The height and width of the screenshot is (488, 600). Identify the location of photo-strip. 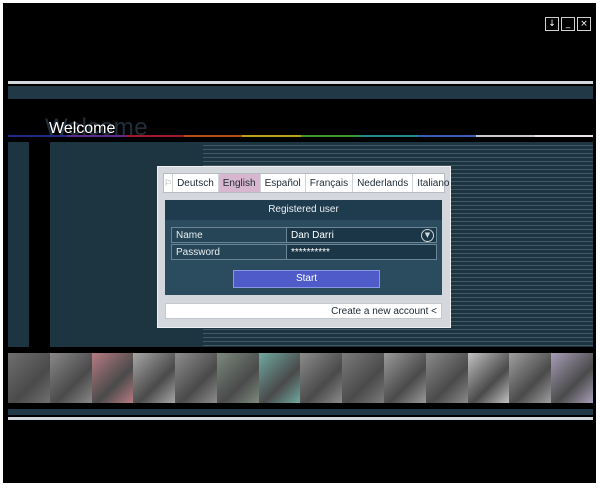
(300, 378).